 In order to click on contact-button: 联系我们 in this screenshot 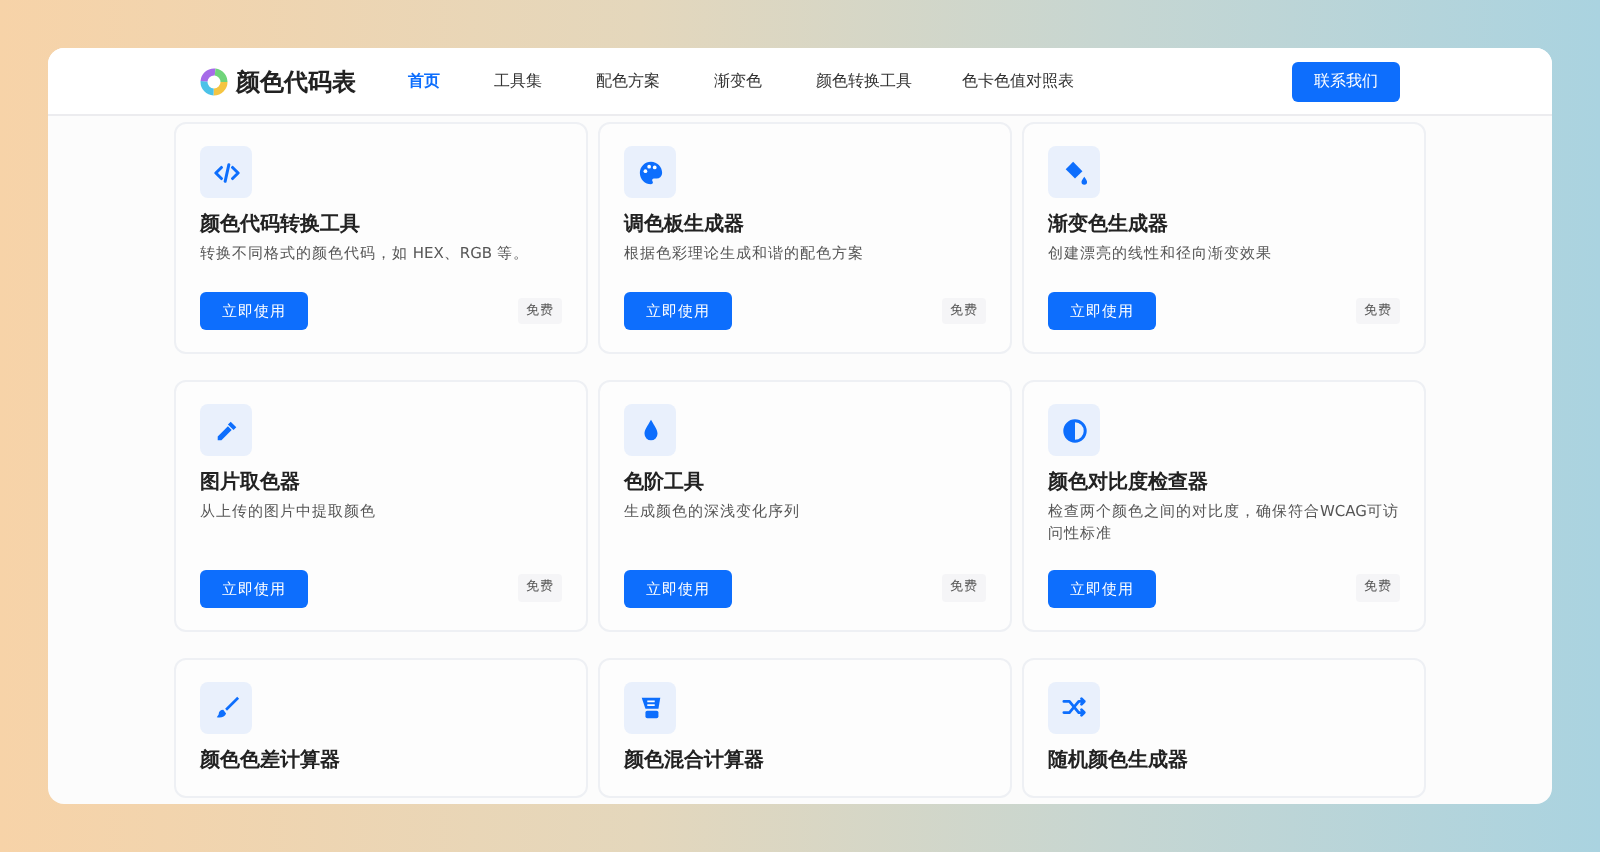, I will do `click(1346, 81)`.